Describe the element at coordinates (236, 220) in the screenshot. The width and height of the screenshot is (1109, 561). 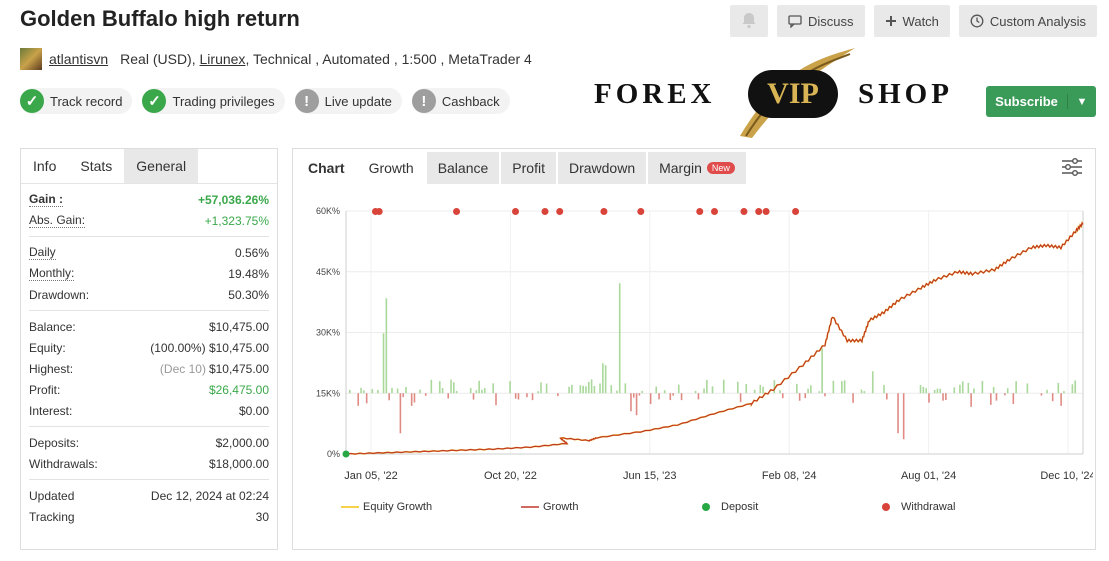
I see `stat-value: +1,323.75%` at that location.